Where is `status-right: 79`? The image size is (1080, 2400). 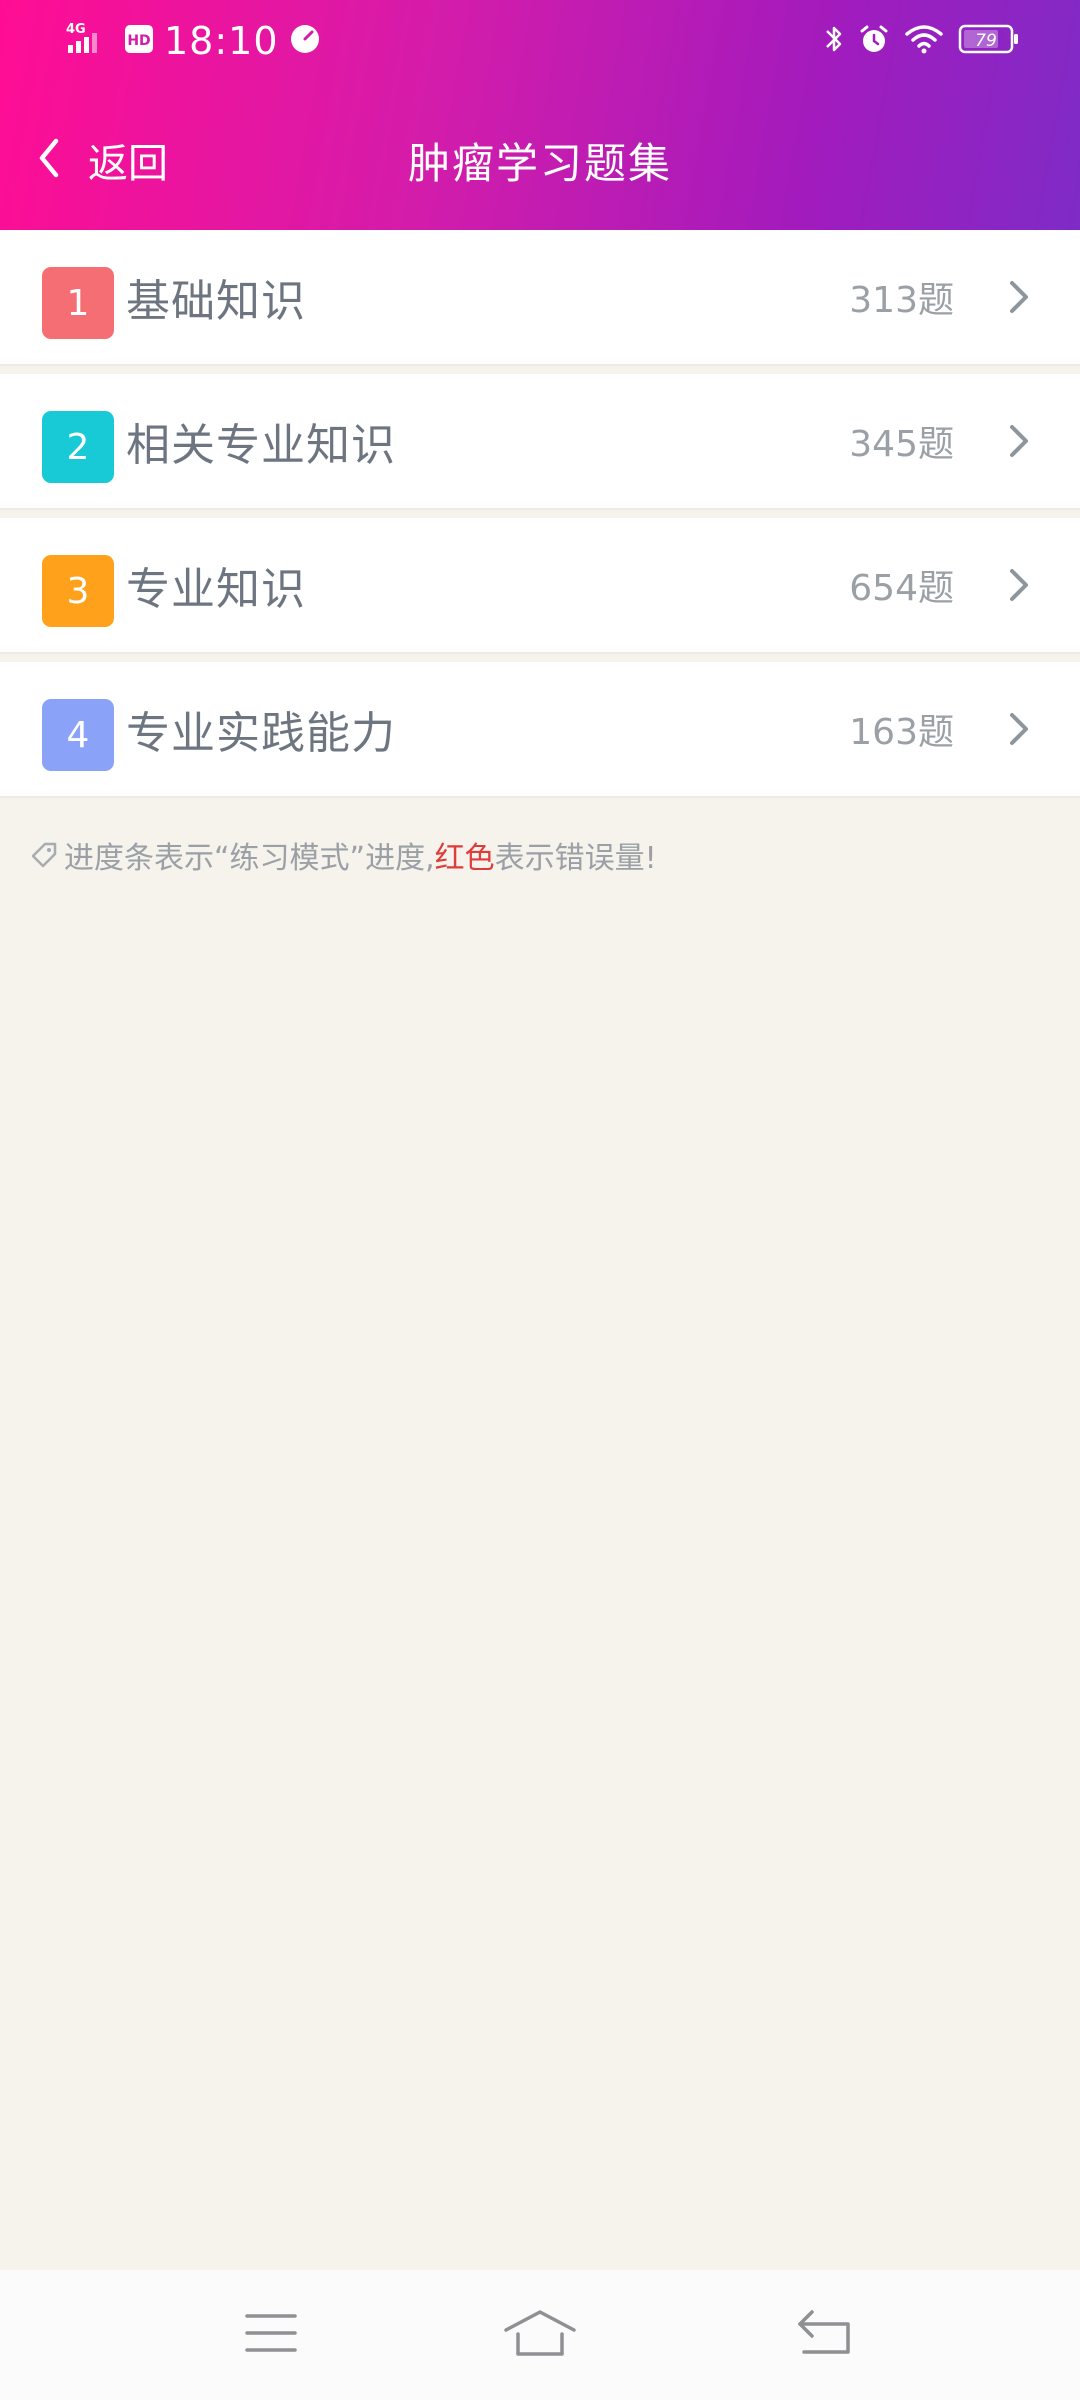 status-right: 79 is located at coordinates (922, 41).